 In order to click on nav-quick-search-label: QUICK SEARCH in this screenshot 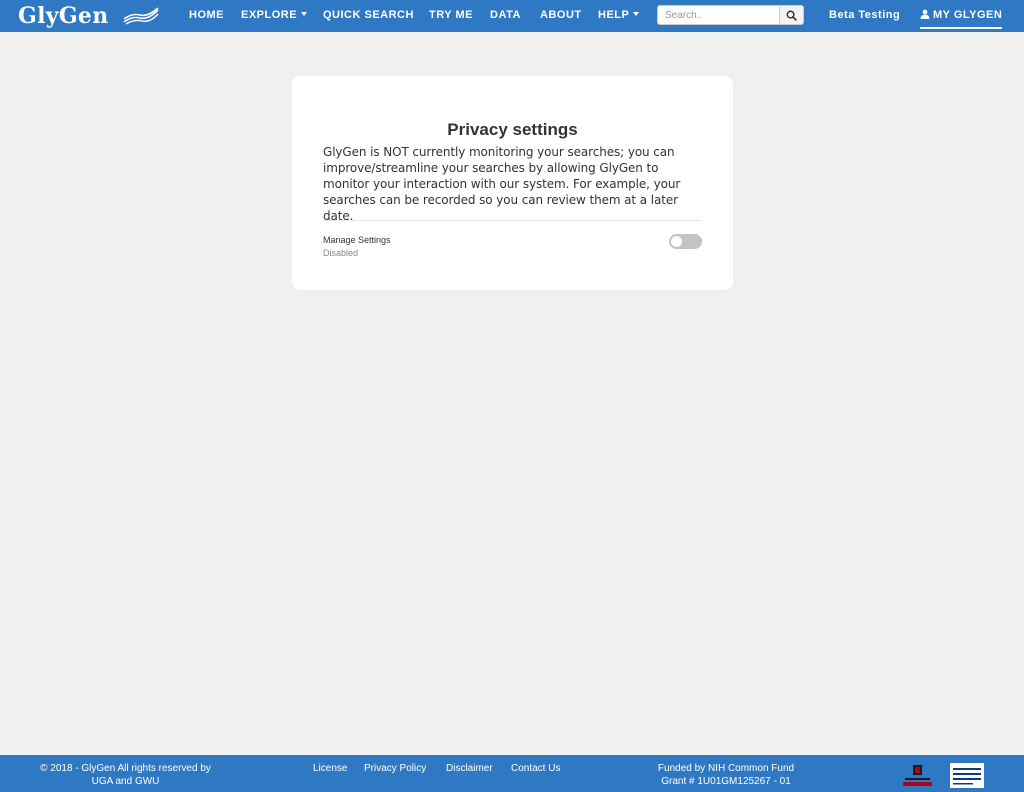, I will do `click(368, 15)`.